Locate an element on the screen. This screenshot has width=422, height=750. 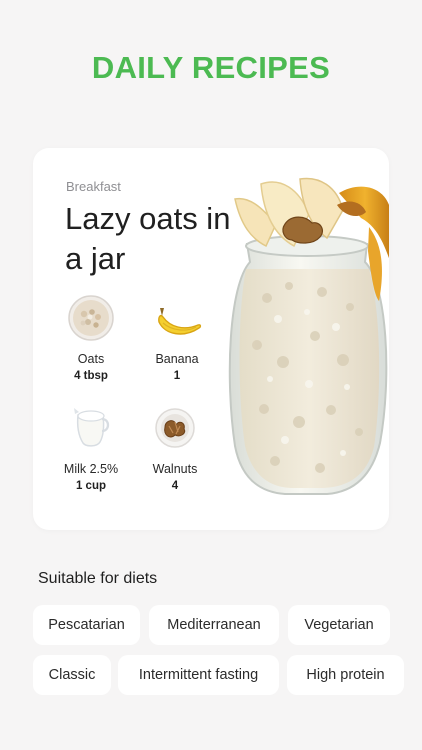
diet-chip-label: Mediterranean is located at coordinates (214, 625).